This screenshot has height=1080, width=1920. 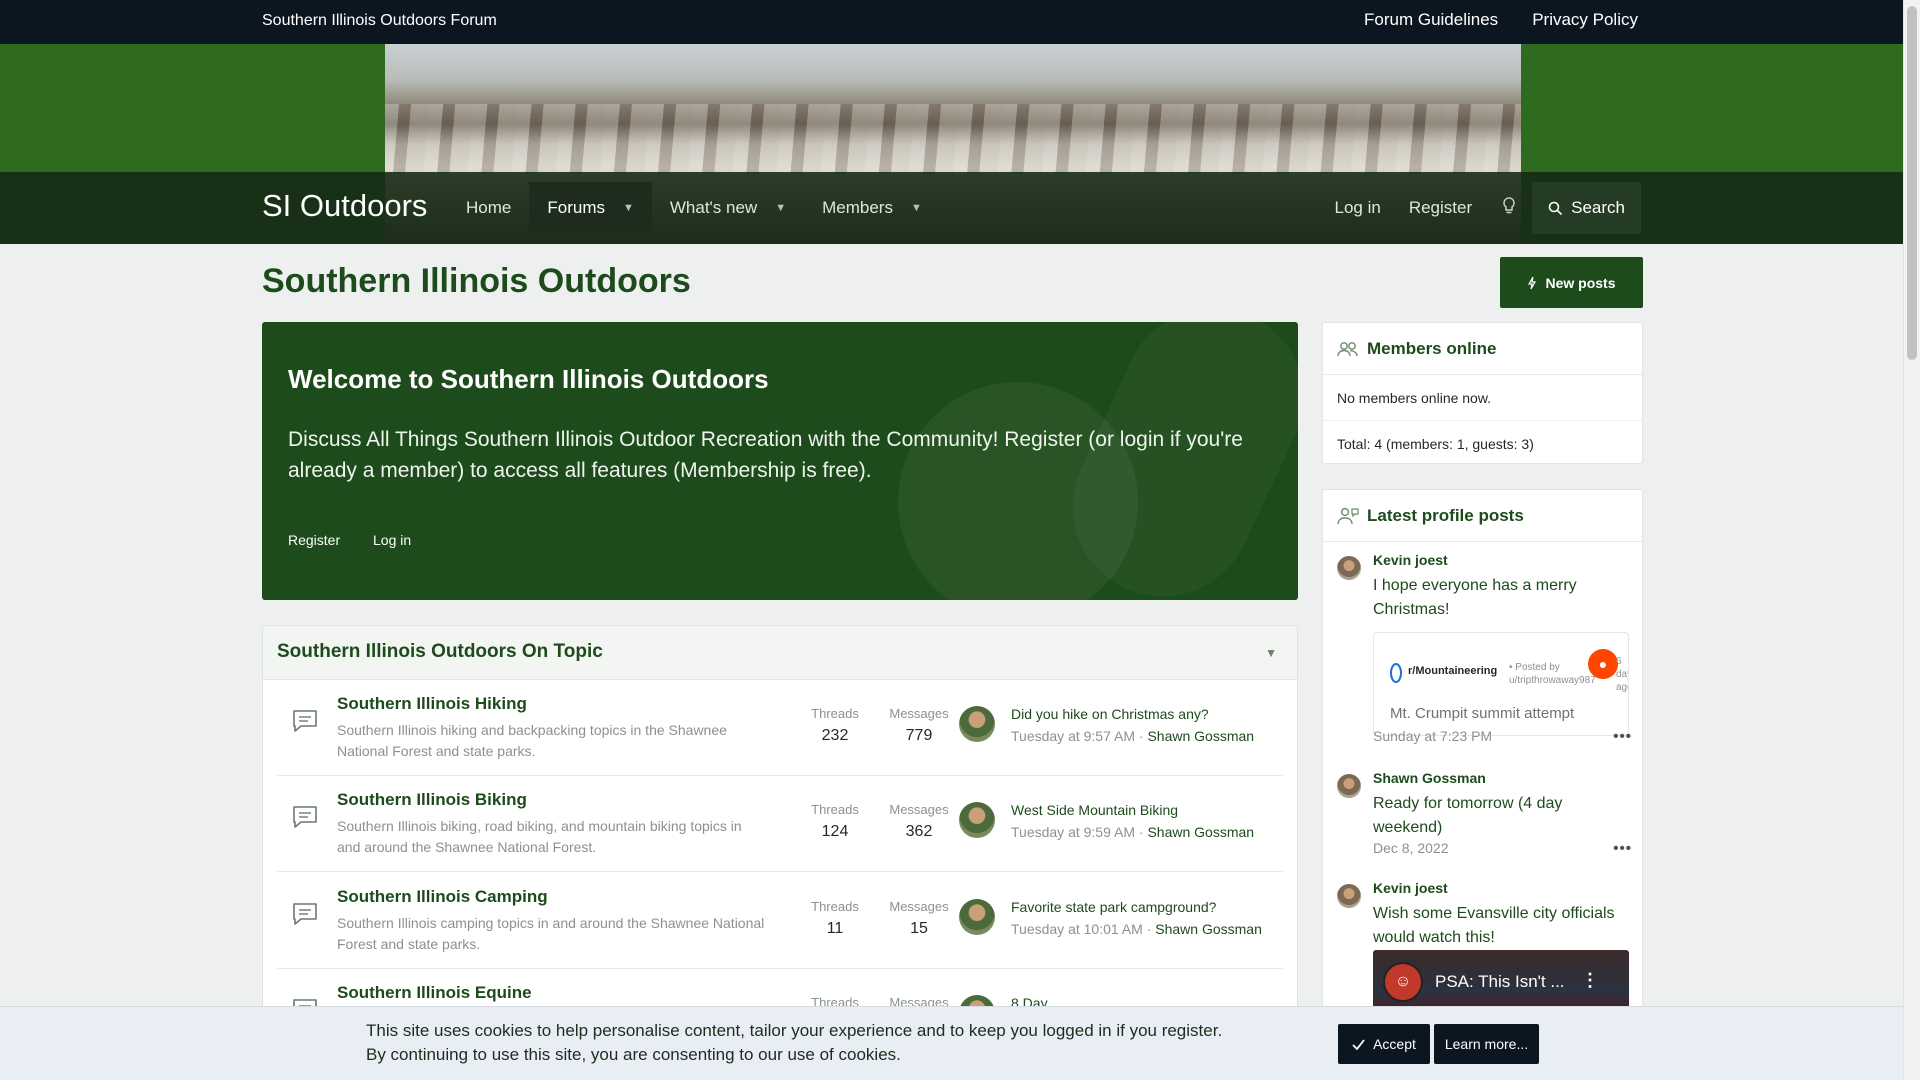 I want to click on category-header: Southern Illinois Outdoors On Topic ▼, so click(x=780, y=653).